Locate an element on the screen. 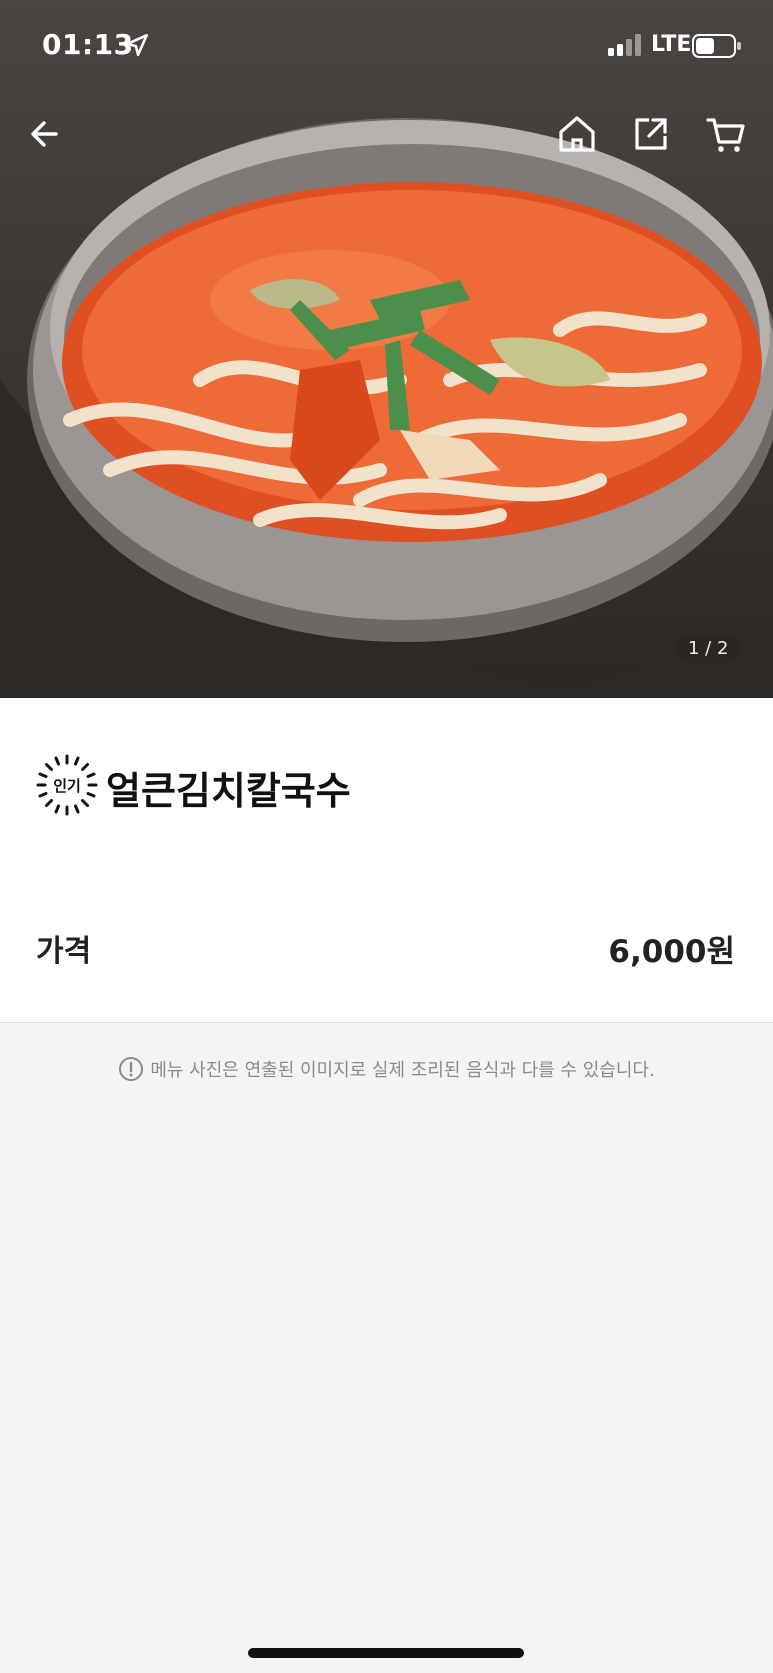 The height and width of the screenshot is (1673, 773). badge-text: 인기 is located at coordinates (67, 786).